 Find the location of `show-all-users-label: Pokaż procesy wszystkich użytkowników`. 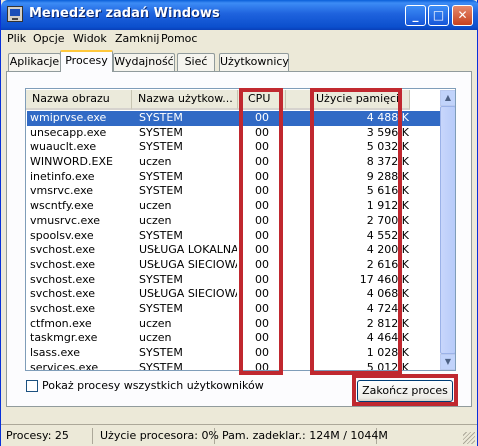

show-all-users-label: Pokaż procesy wszystkich użytkowników is located at coordinates (153, 385).